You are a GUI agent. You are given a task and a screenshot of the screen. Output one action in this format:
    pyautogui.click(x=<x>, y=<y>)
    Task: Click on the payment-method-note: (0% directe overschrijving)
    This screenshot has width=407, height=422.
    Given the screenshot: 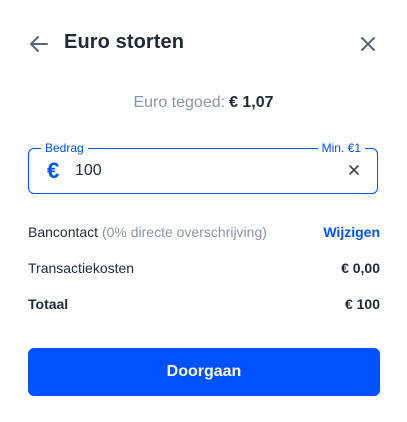 What is the action you would take?
    pyautogui.click(x=184, y=232)
    